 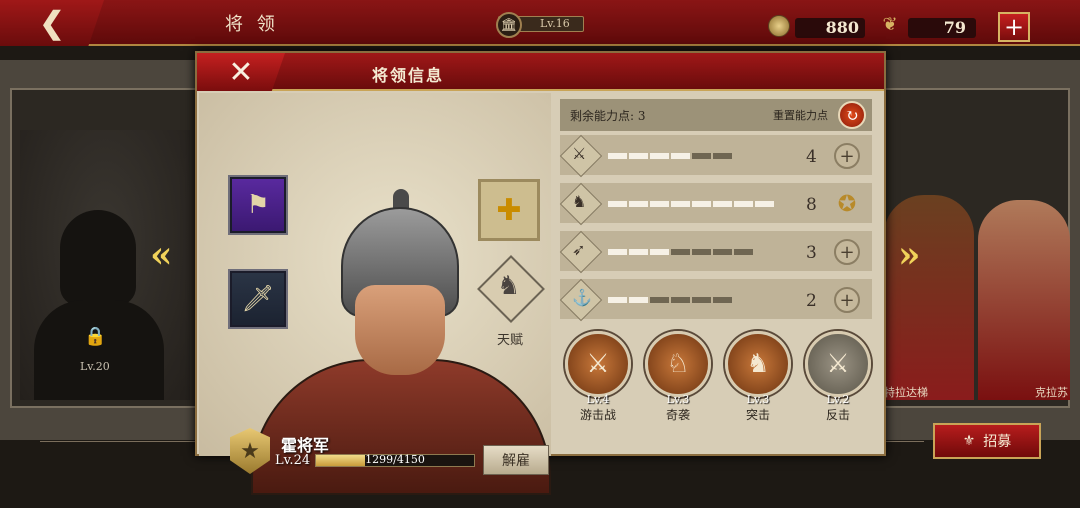 I want to click on skill-item: ⚔ Lv.4 游击战, so click(x=598, y=377).